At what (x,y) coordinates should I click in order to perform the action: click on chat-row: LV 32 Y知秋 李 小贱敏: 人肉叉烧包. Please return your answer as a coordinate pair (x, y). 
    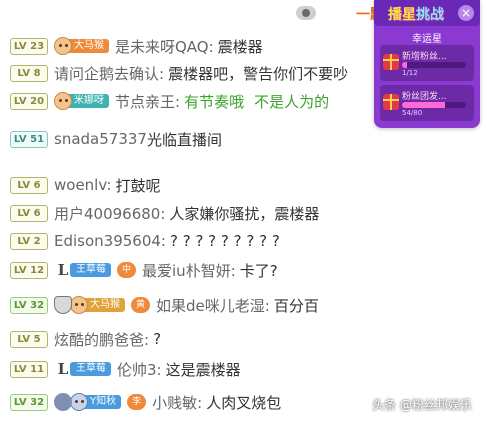
    Looking at the image, I should click on (145, 402).